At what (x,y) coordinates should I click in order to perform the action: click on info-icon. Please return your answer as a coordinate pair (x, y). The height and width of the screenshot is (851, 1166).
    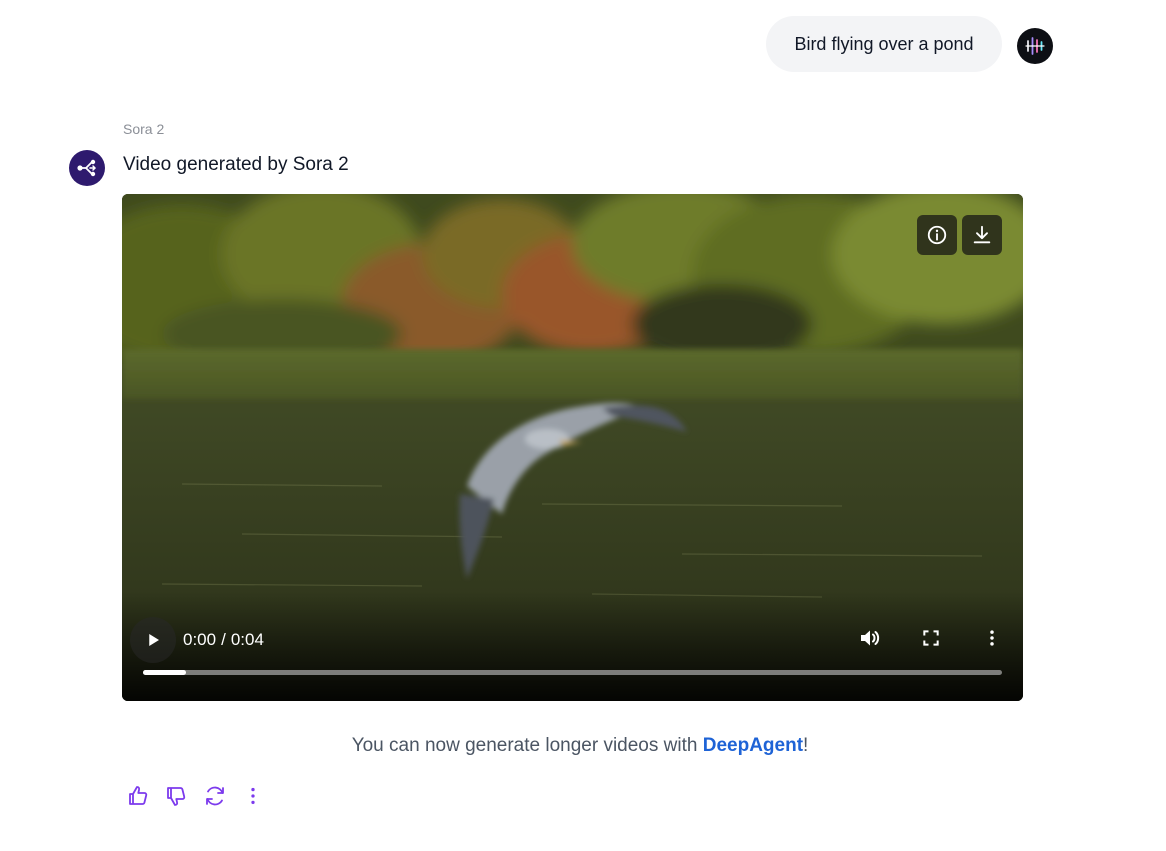
    Looking at the image, I should click on (937, 235).